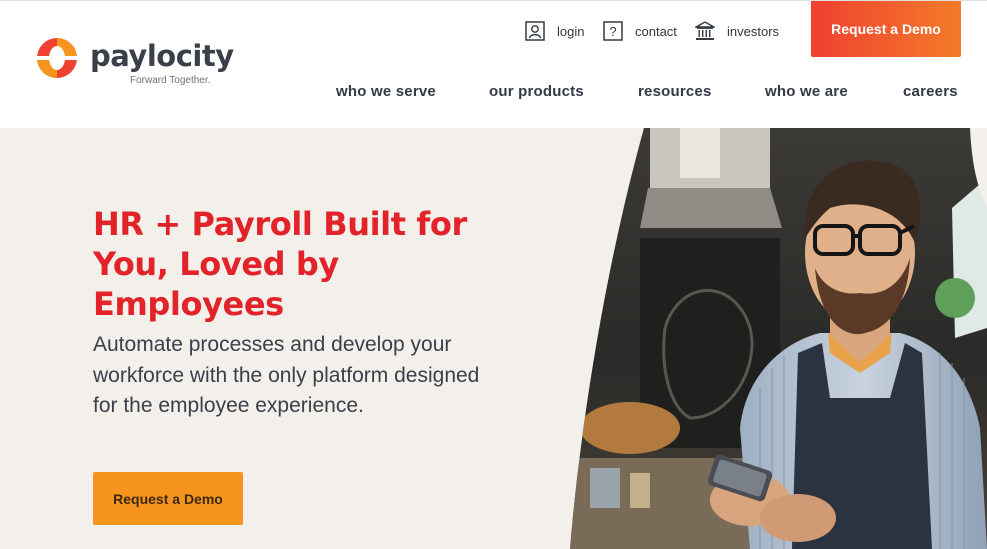 This screenshot has width=987, height=549. Describe the element at coordinates (168, 498) in the screenshot. I see `request-demo-hero-button: Request a Demo` at that location.